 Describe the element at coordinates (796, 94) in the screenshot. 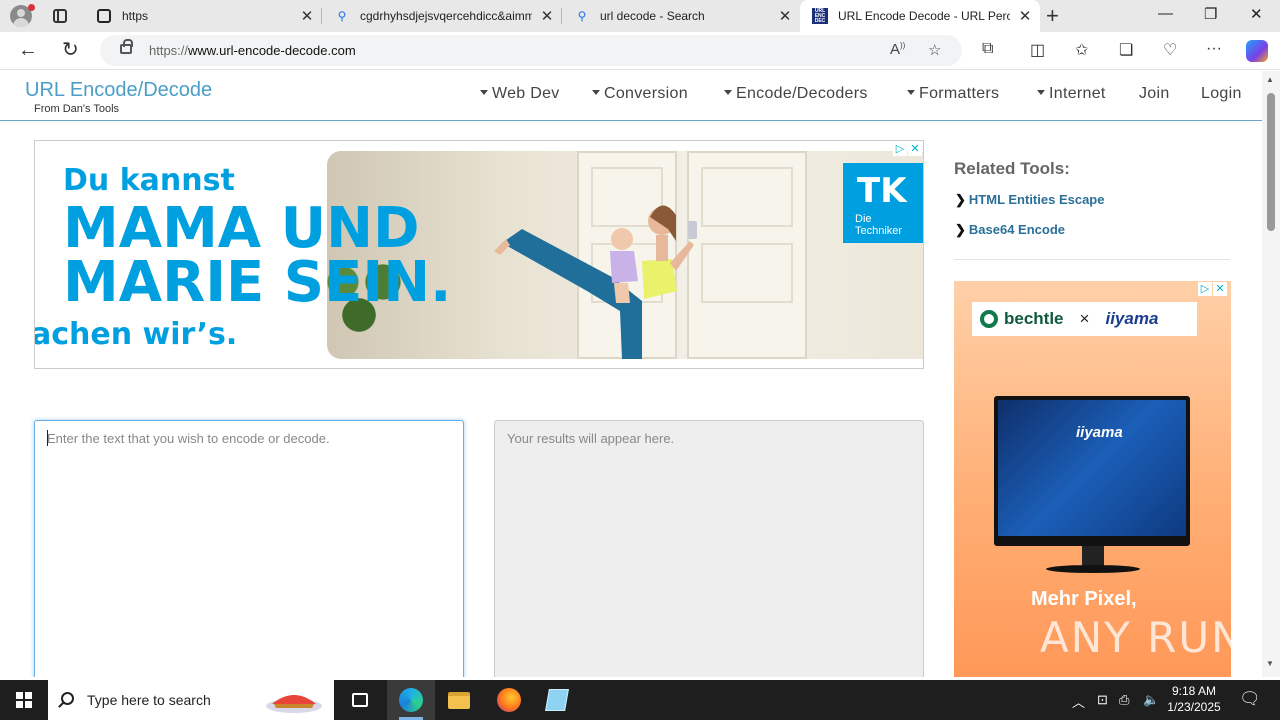

I see `menu-encode-decoders: Encode/Decoders` at that location.